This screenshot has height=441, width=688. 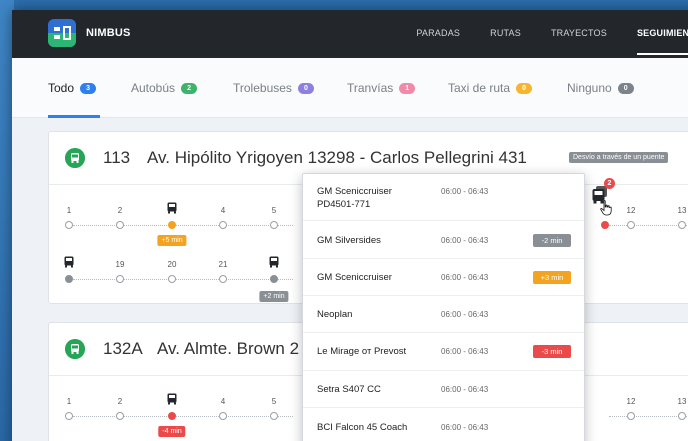 What do you see at coordinates (354, 277) in the screenshot?
I see `vehicle-name: GM Sceniccruiser` at bounding box center [354, 277].